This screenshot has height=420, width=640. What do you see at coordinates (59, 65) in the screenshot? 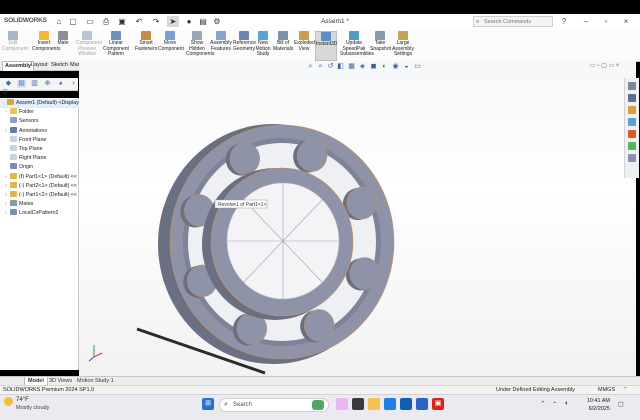
I see `tab-sketch: Sketch` at bounding box center [59, 65].